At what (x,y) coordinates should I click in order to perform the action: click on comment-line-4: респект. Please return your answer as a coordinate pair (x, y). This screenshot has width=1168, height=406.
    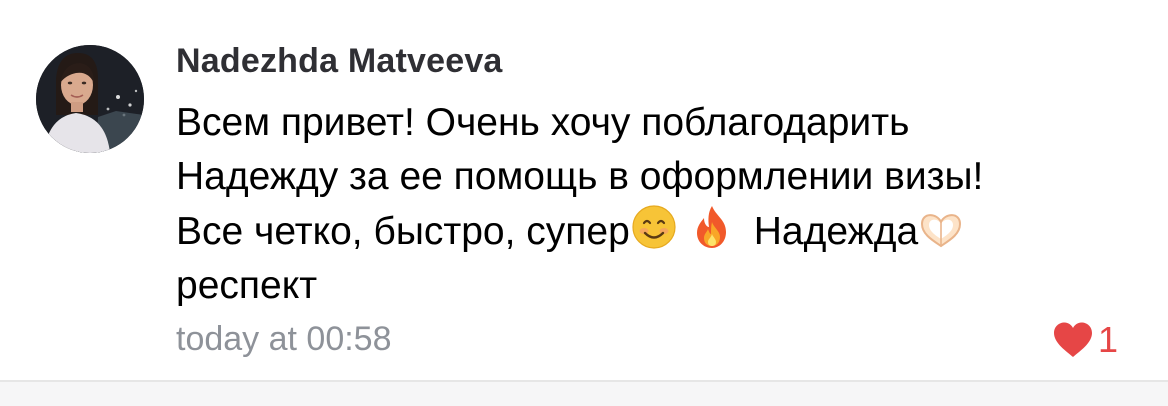
    Looking at the image, I should click on (247, 285).